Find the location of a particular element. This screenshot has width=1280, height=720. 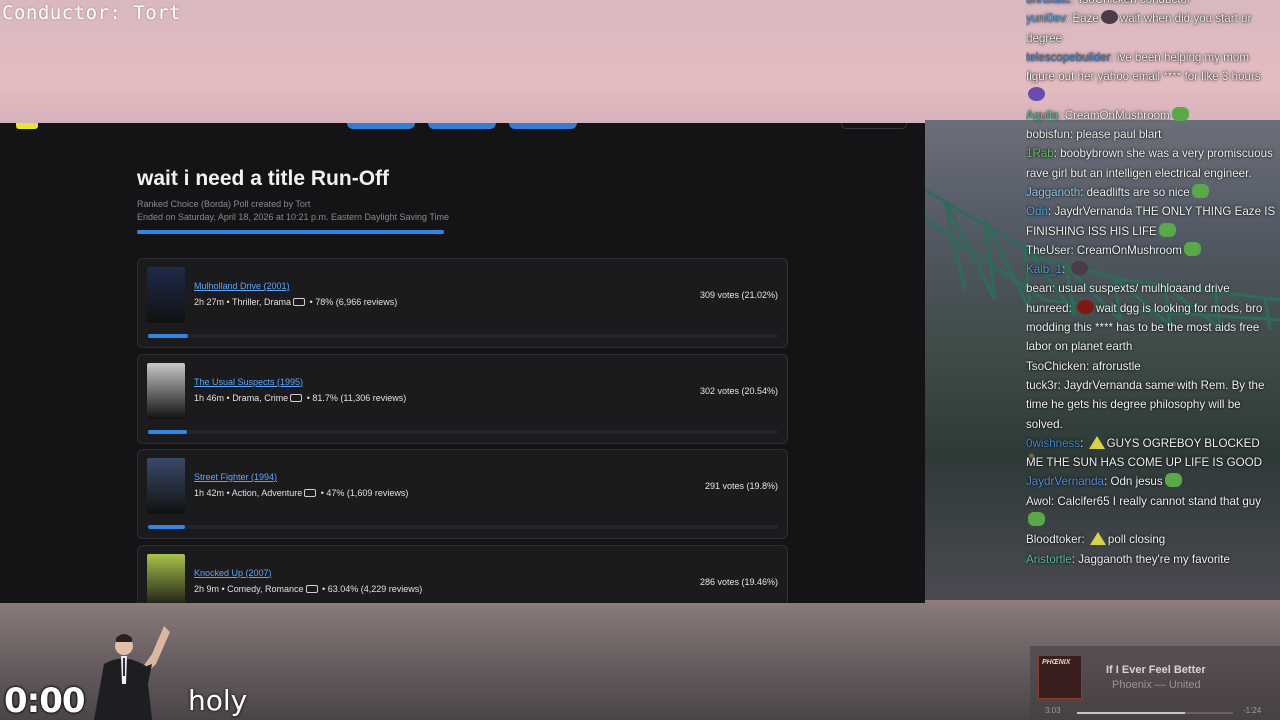

chat-text: deadlifts are so nice is located at coordinates (1138, 192).